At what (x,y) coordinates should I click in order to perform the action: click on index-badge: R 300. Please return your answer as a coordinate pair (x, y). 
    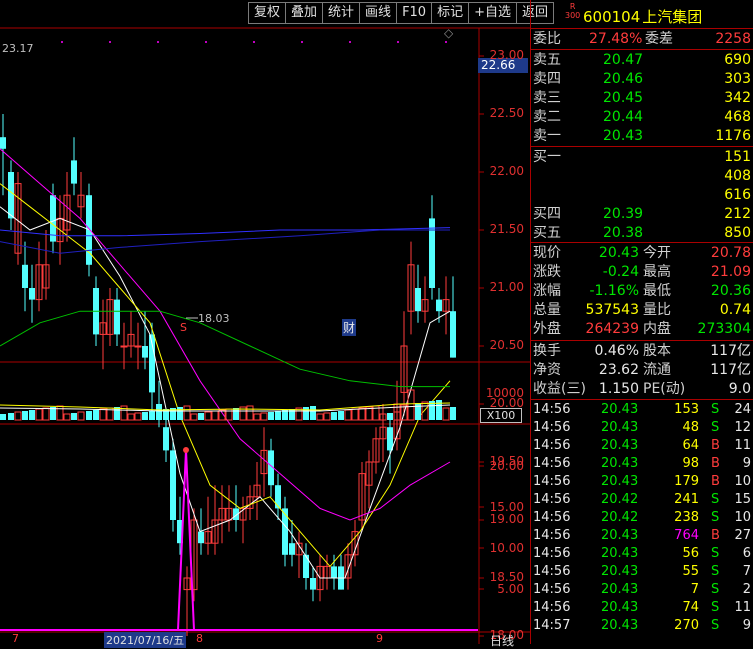
    Looking at the image, I should click on (572, 11).